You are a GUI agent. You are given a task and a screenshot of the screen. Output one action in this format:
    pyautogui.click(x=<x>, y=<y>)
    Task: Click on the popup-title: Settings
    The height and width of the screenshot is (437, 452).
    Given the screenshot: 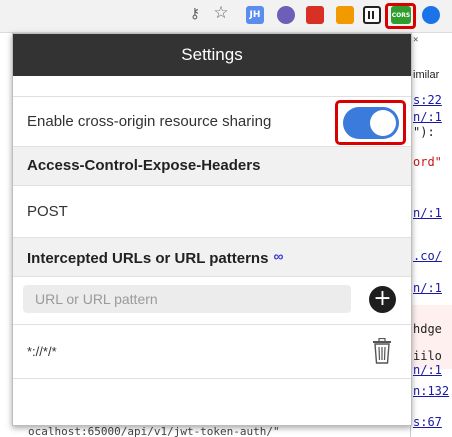 What is the action you would take?
    pyautogui.click(x=212, y=55)
    